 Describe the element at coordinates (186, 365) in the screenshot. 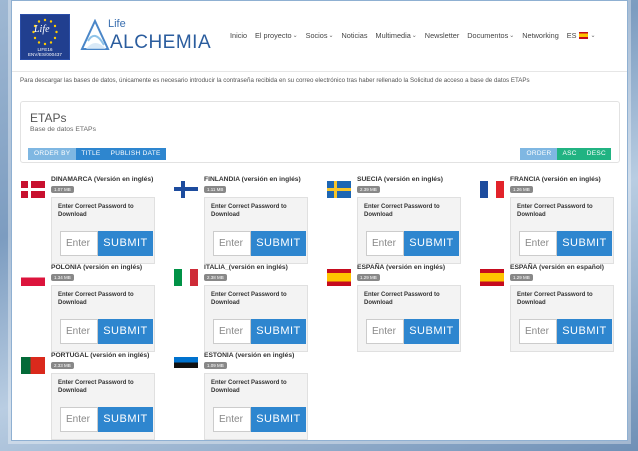

I see `estonia-flag-icon` at that location.